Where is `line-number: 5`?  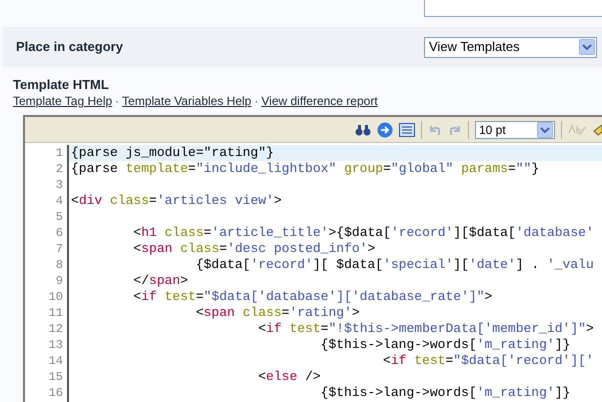 line-number: 5 is located at coordinates (59, 217).